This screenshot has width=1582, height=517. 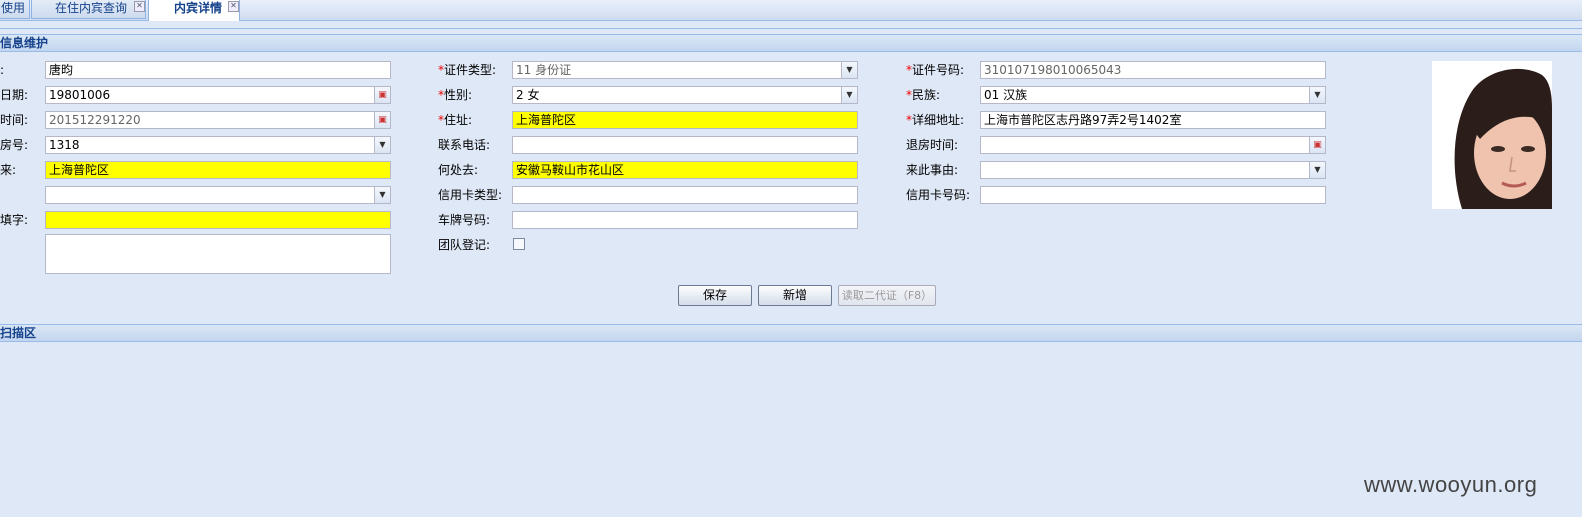 What do you see at coordinates (198, 8) in the screenshot?
I see `tab-label: 内宾详情` at bounding box center [198, 8].